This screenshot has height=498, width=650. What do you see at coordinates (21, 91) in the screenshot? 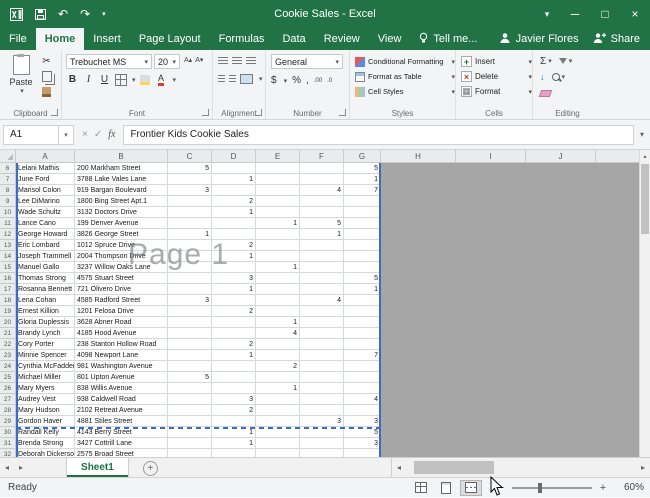
I see `paste-dropdown-icon: ▾` at bounding box center [21, 91].